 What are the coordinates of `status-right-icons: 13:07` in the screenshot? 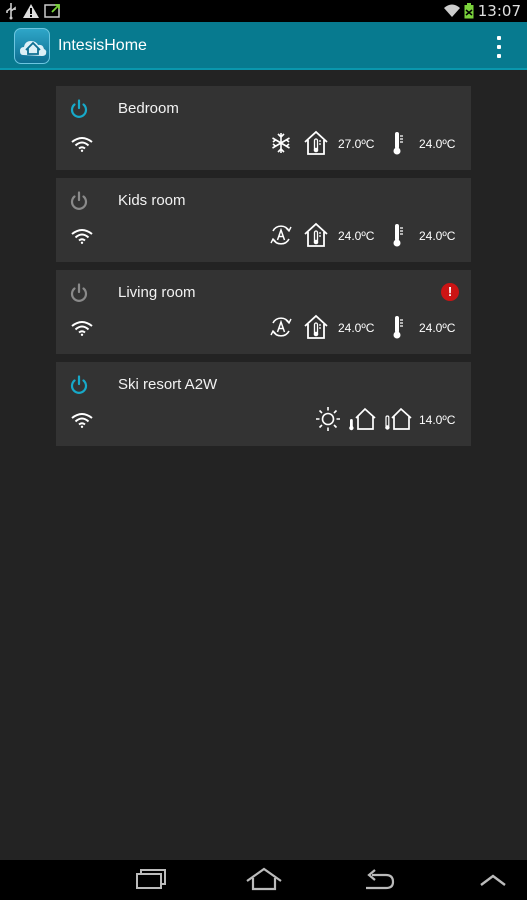 It's located at (482, 11).